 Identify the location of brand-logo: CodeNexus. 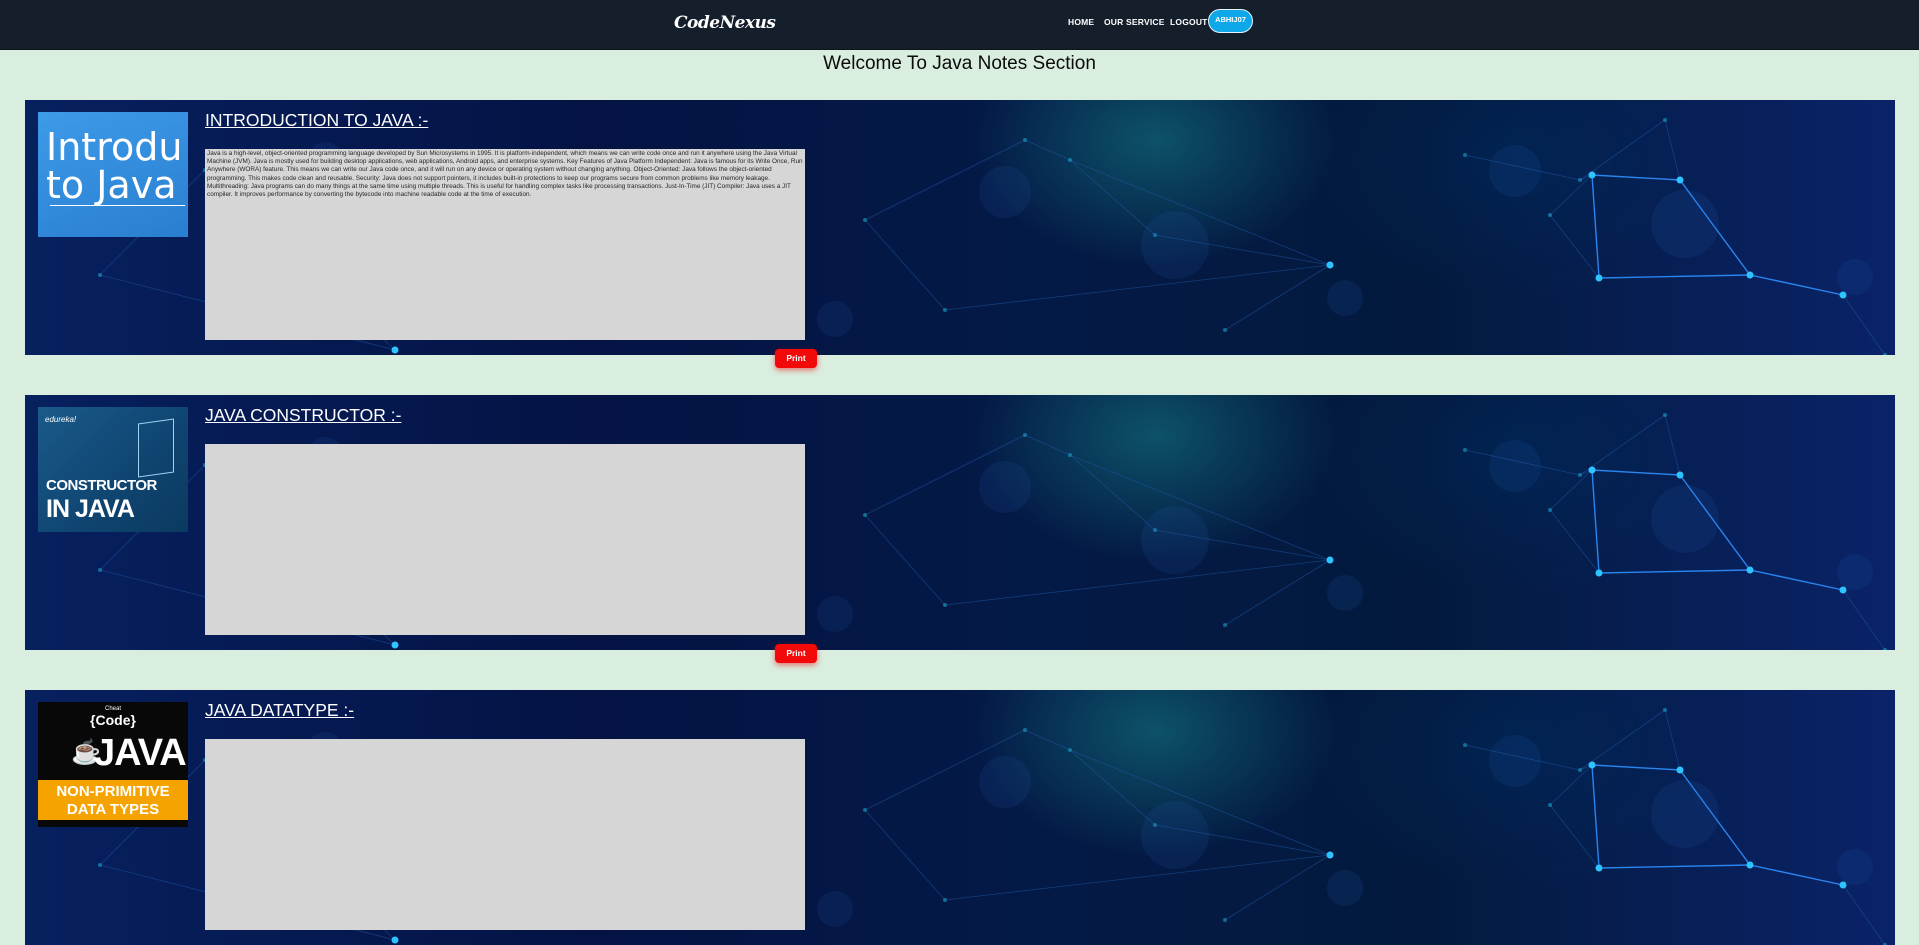
(725, 23).